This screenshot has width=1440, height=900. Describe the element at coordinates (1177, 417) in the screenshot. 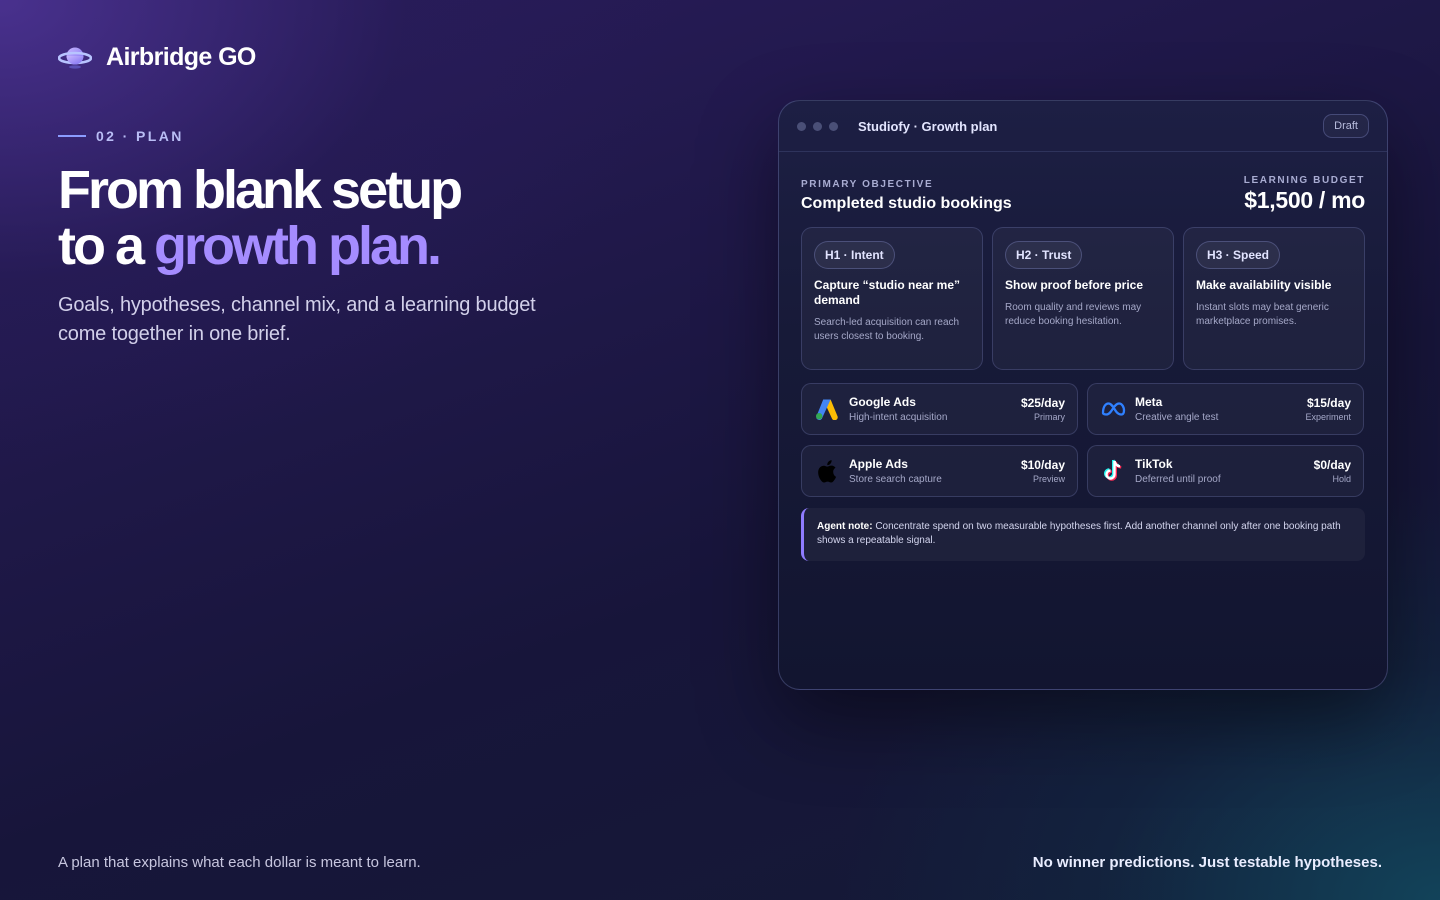

I see `channel-sub: Creative angle test` at that location.